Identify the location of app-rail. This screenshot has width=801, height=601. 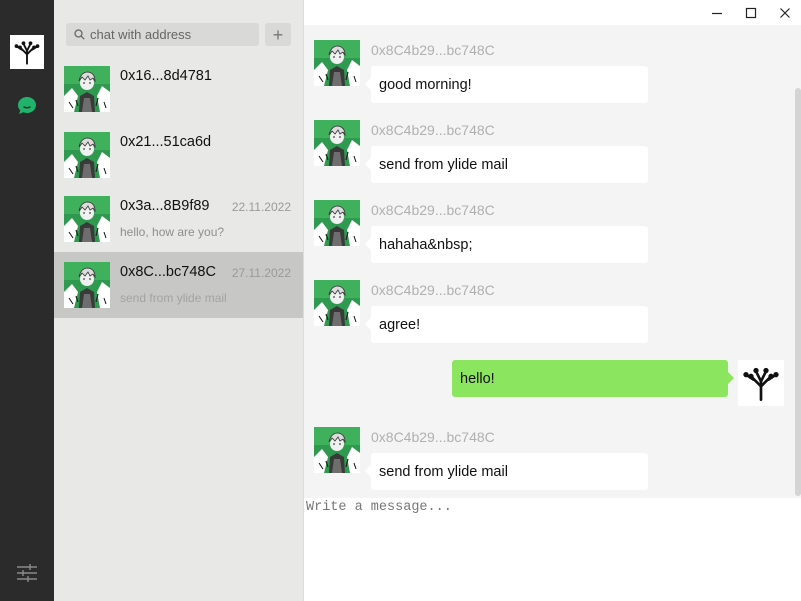
(27, 300).